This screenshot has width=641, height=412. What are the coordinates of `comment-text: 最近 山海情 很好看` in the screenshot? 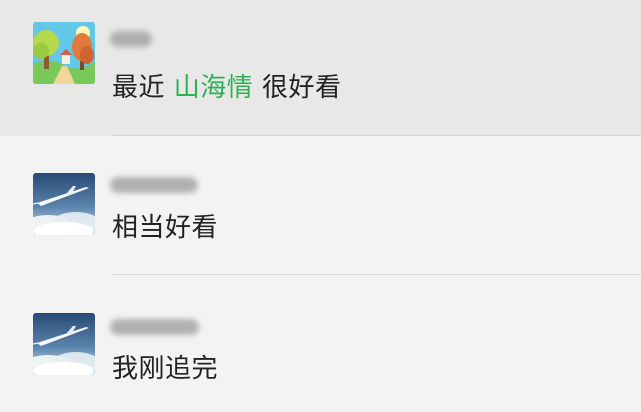 It's located at (227, 88).